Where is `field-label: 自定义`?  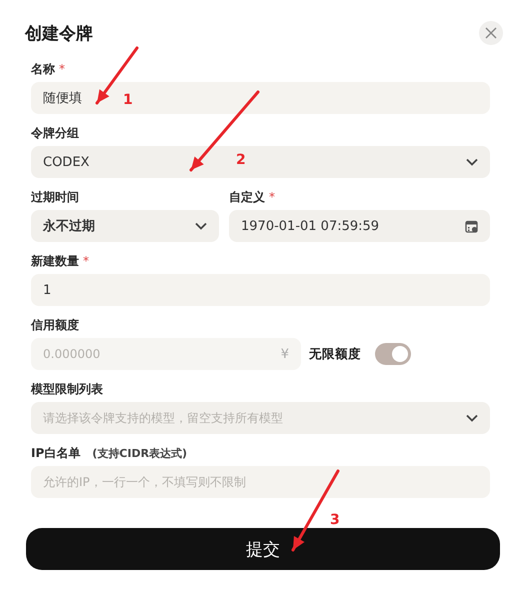 field-label: 自定义 is located at coordinates (247, 197).